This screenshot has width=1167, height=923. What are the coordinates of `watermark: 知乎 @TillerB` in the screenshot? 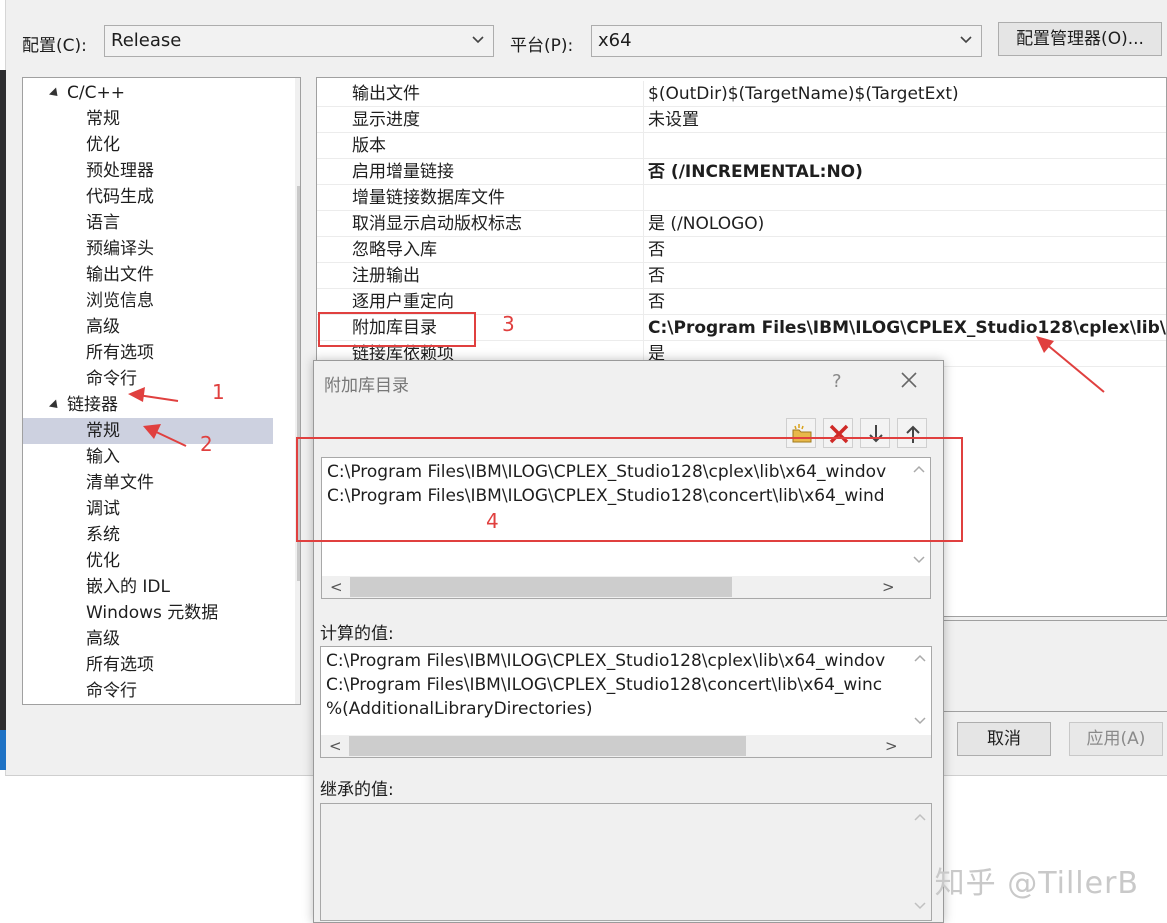 It's located at (1036, 883).